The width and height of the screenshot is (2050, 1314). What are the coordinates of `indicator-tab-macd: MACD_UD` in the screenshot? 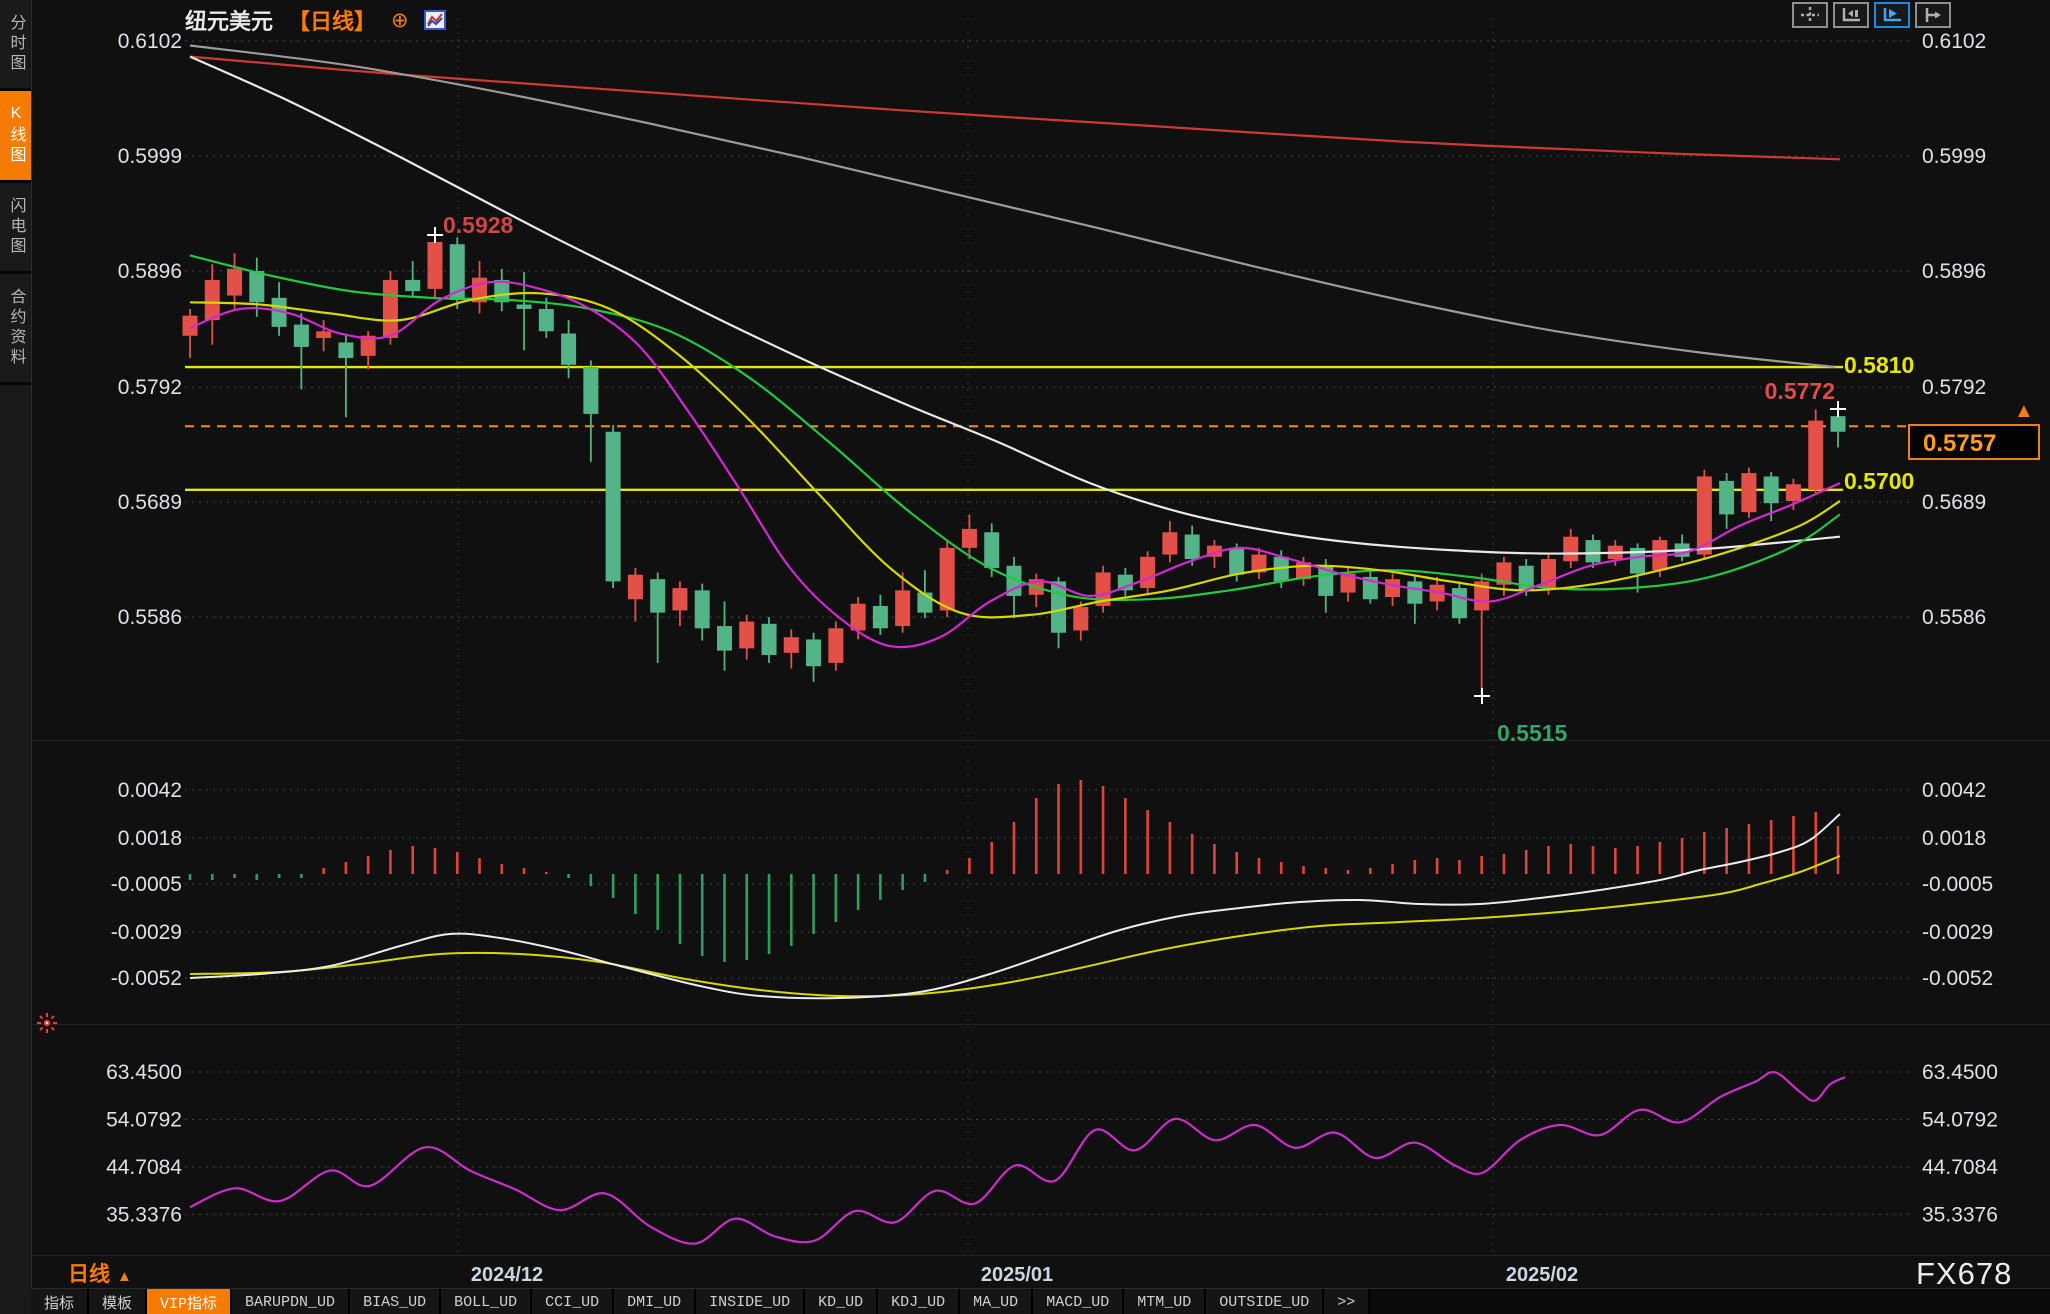 It's located at (1079, 1301).